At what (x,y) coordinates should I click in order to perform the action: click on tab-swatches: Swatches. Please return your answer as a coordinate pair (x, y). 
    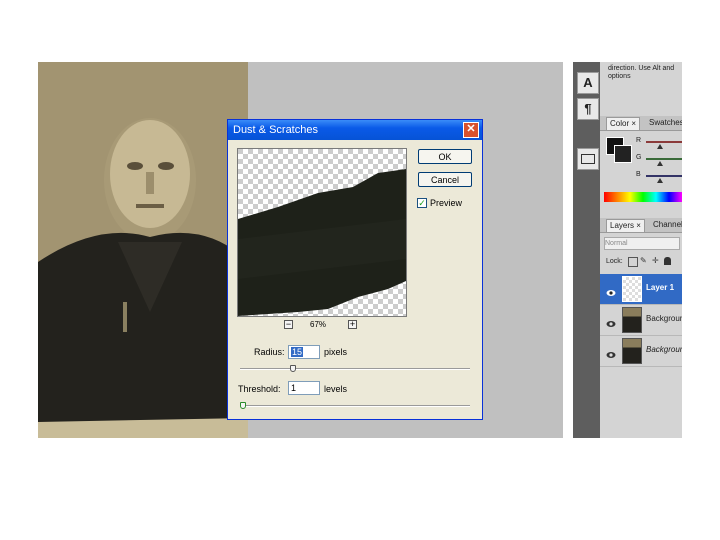
    Looking at the image, I should click on (664, 123).